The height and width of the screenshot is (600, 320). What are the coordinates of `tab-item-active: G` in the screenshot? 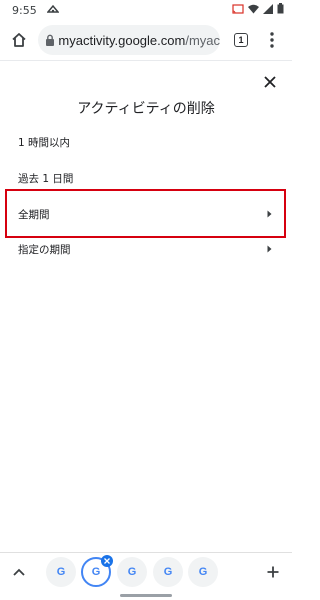 It's located at (97, 571).